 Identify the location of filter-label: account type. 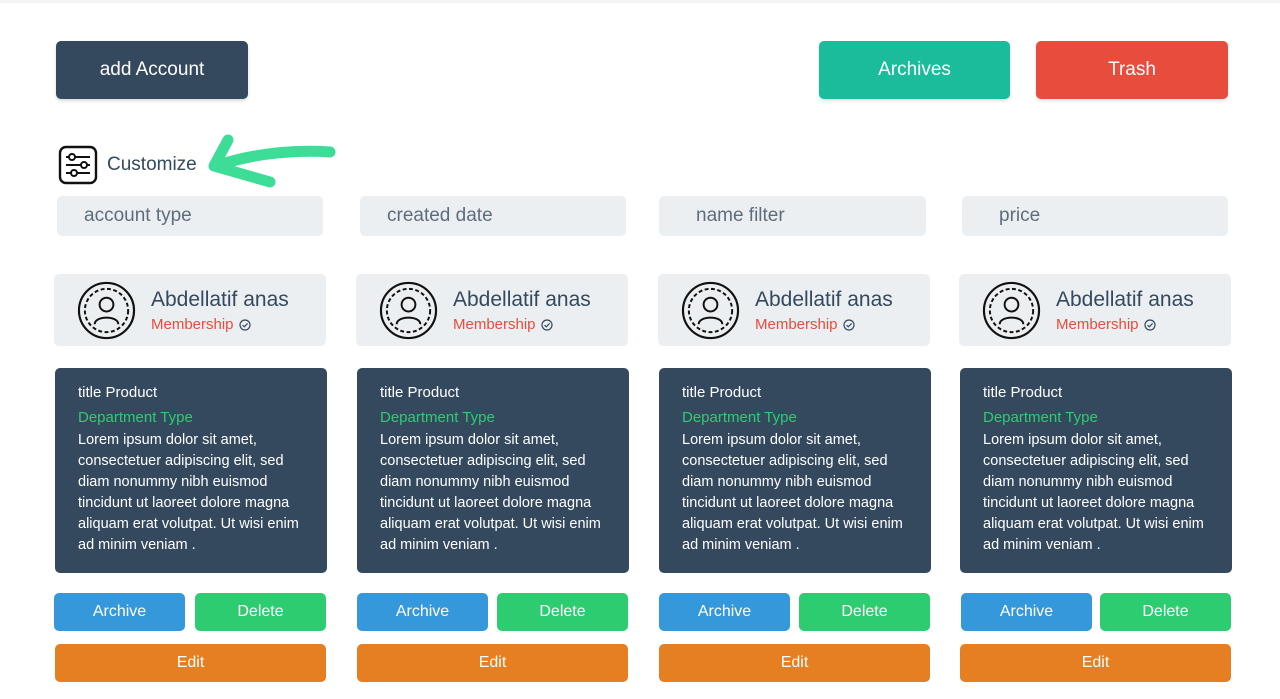
(138, 215).